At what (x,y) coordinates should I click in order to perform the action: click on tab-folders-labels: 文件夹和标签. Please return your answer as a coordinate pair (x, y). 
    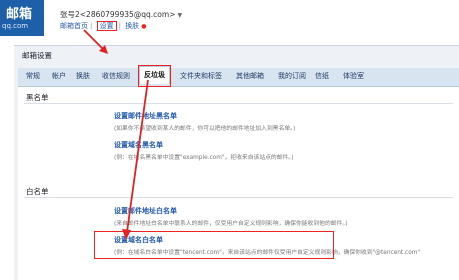
    Looking at the image, I should click on (201, 76).